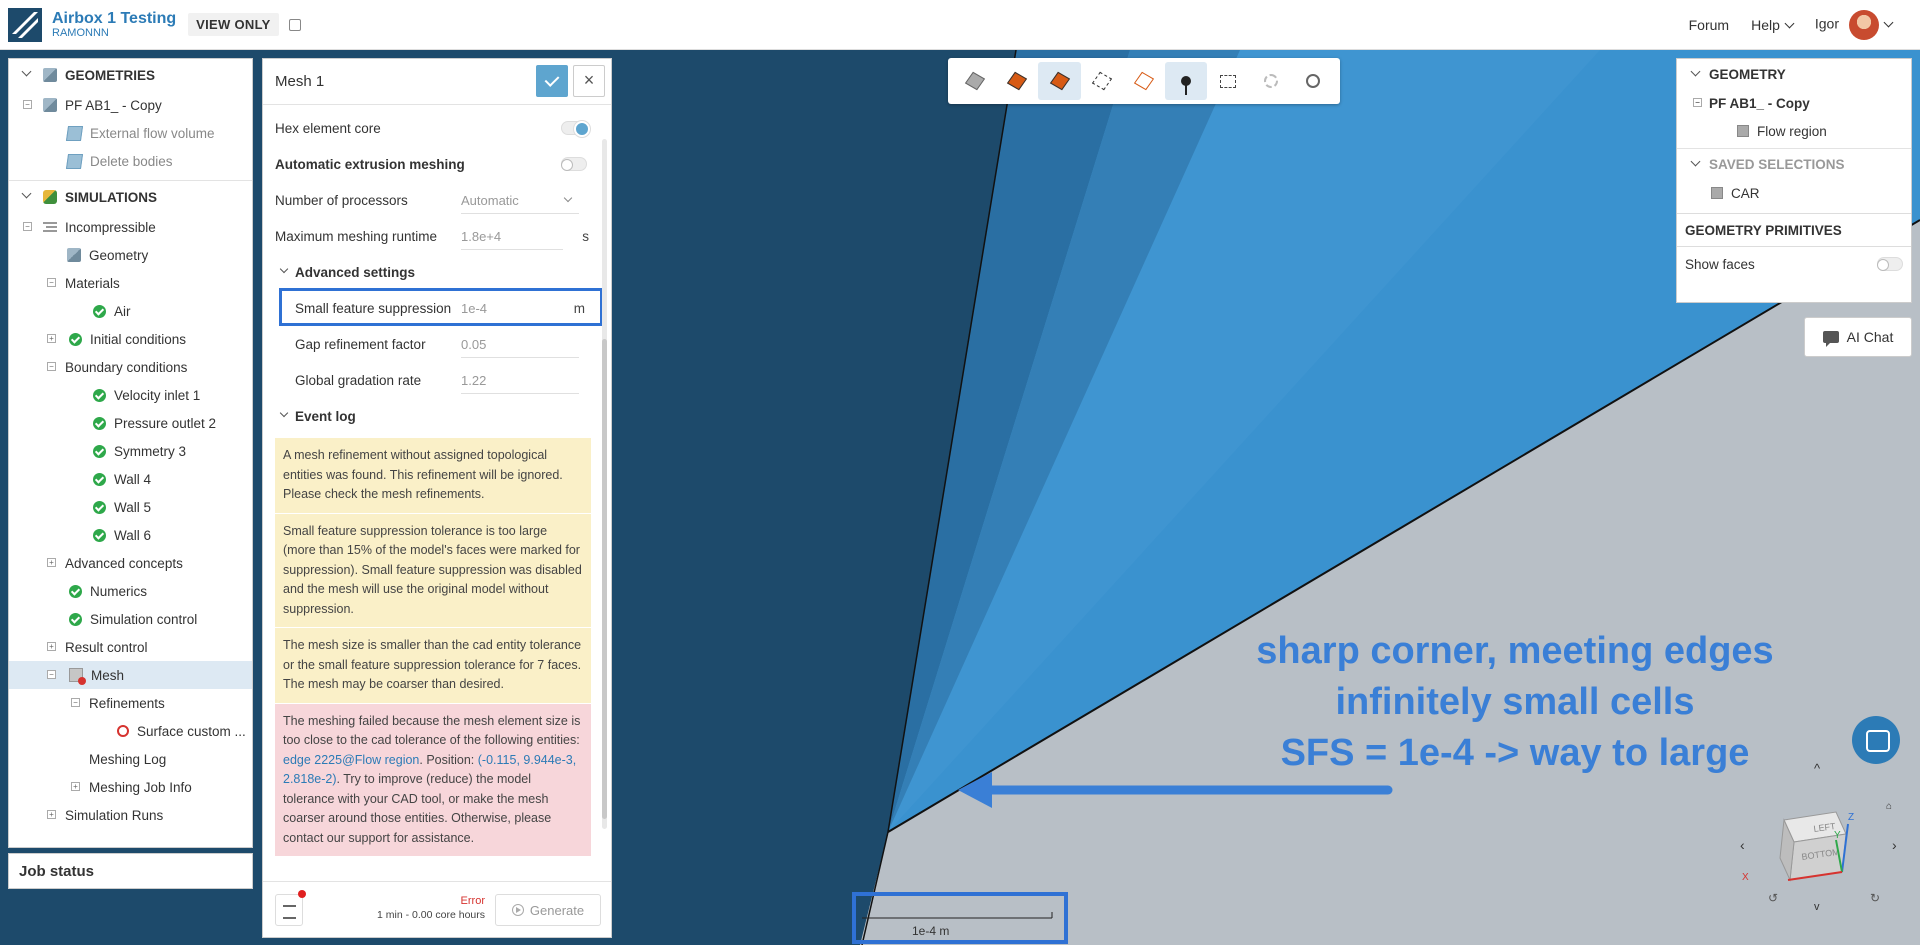  What do you see at coordinates (490, 200) in the screenshot?
I see `num-processors-select: Automatic` at bounding box center [490, 200].